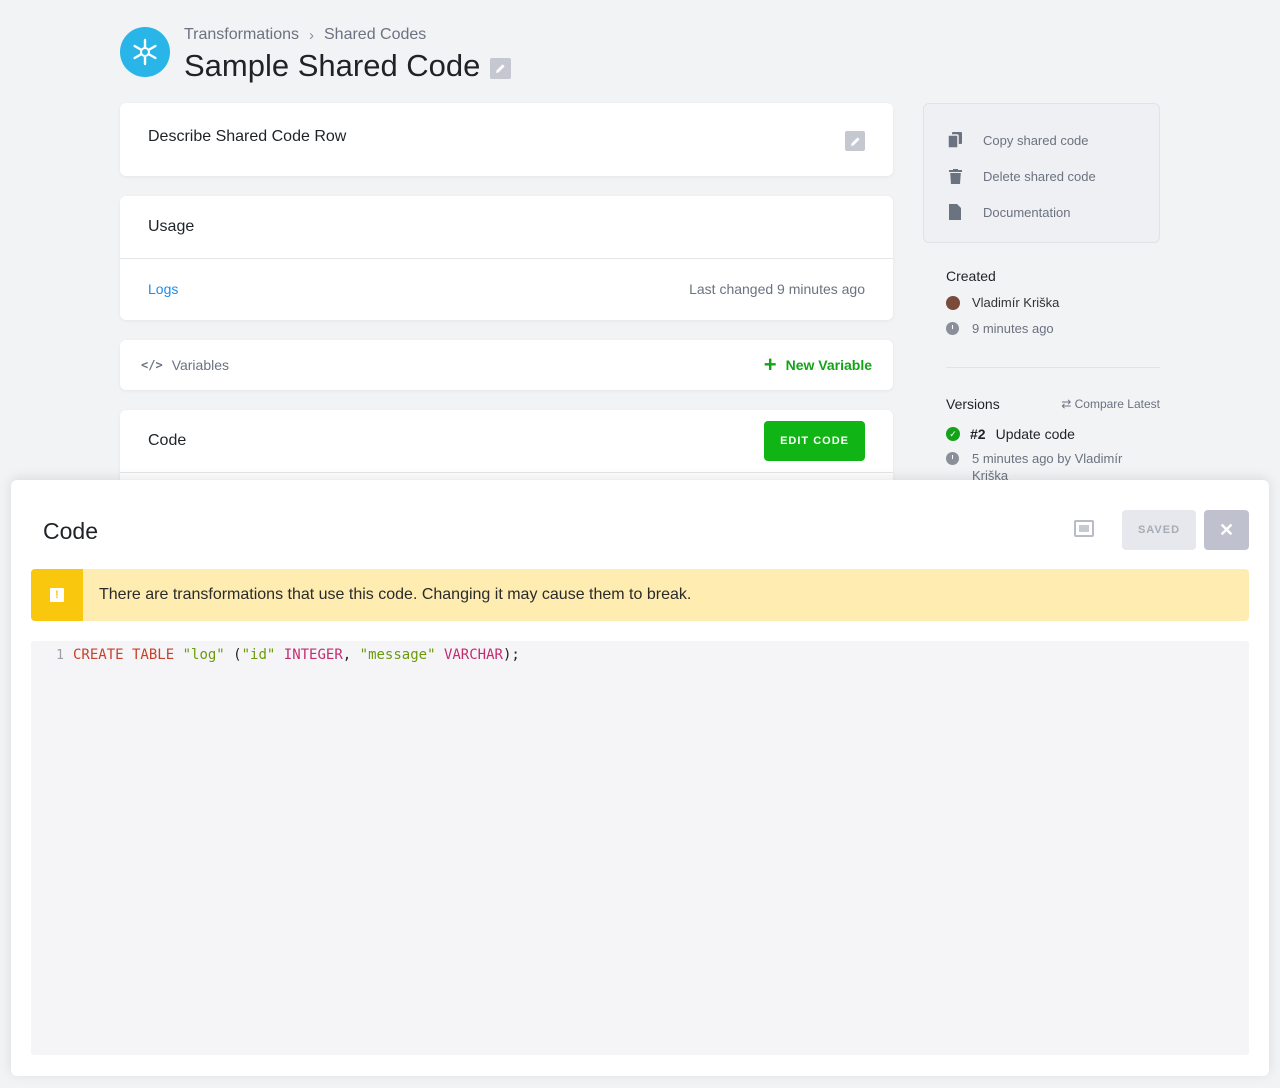 The image size is (1280, 1088). Describe the element at coordinates (1035, 434) in the screenshot. I see `version-description: Update code` at that location.